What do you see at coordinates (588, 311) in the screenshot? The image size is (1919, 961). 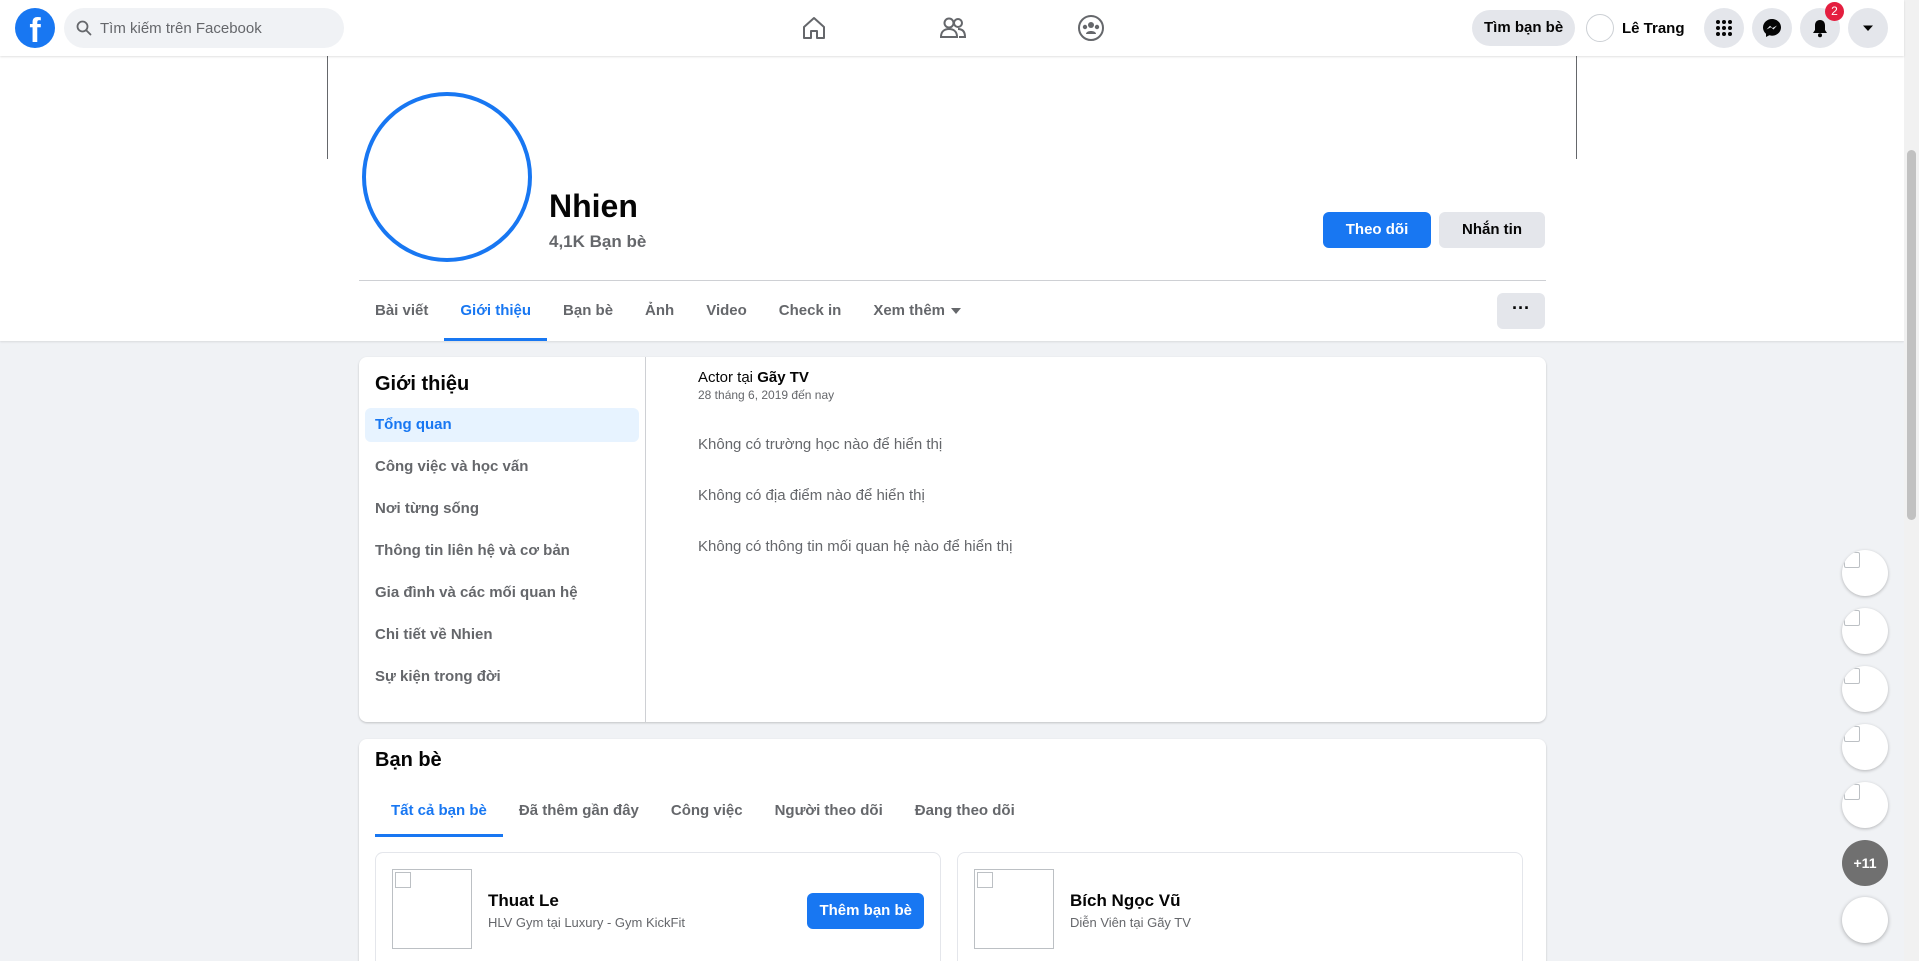 I see `tab-friends: Bạn bè` at bounding box center [588, 311].